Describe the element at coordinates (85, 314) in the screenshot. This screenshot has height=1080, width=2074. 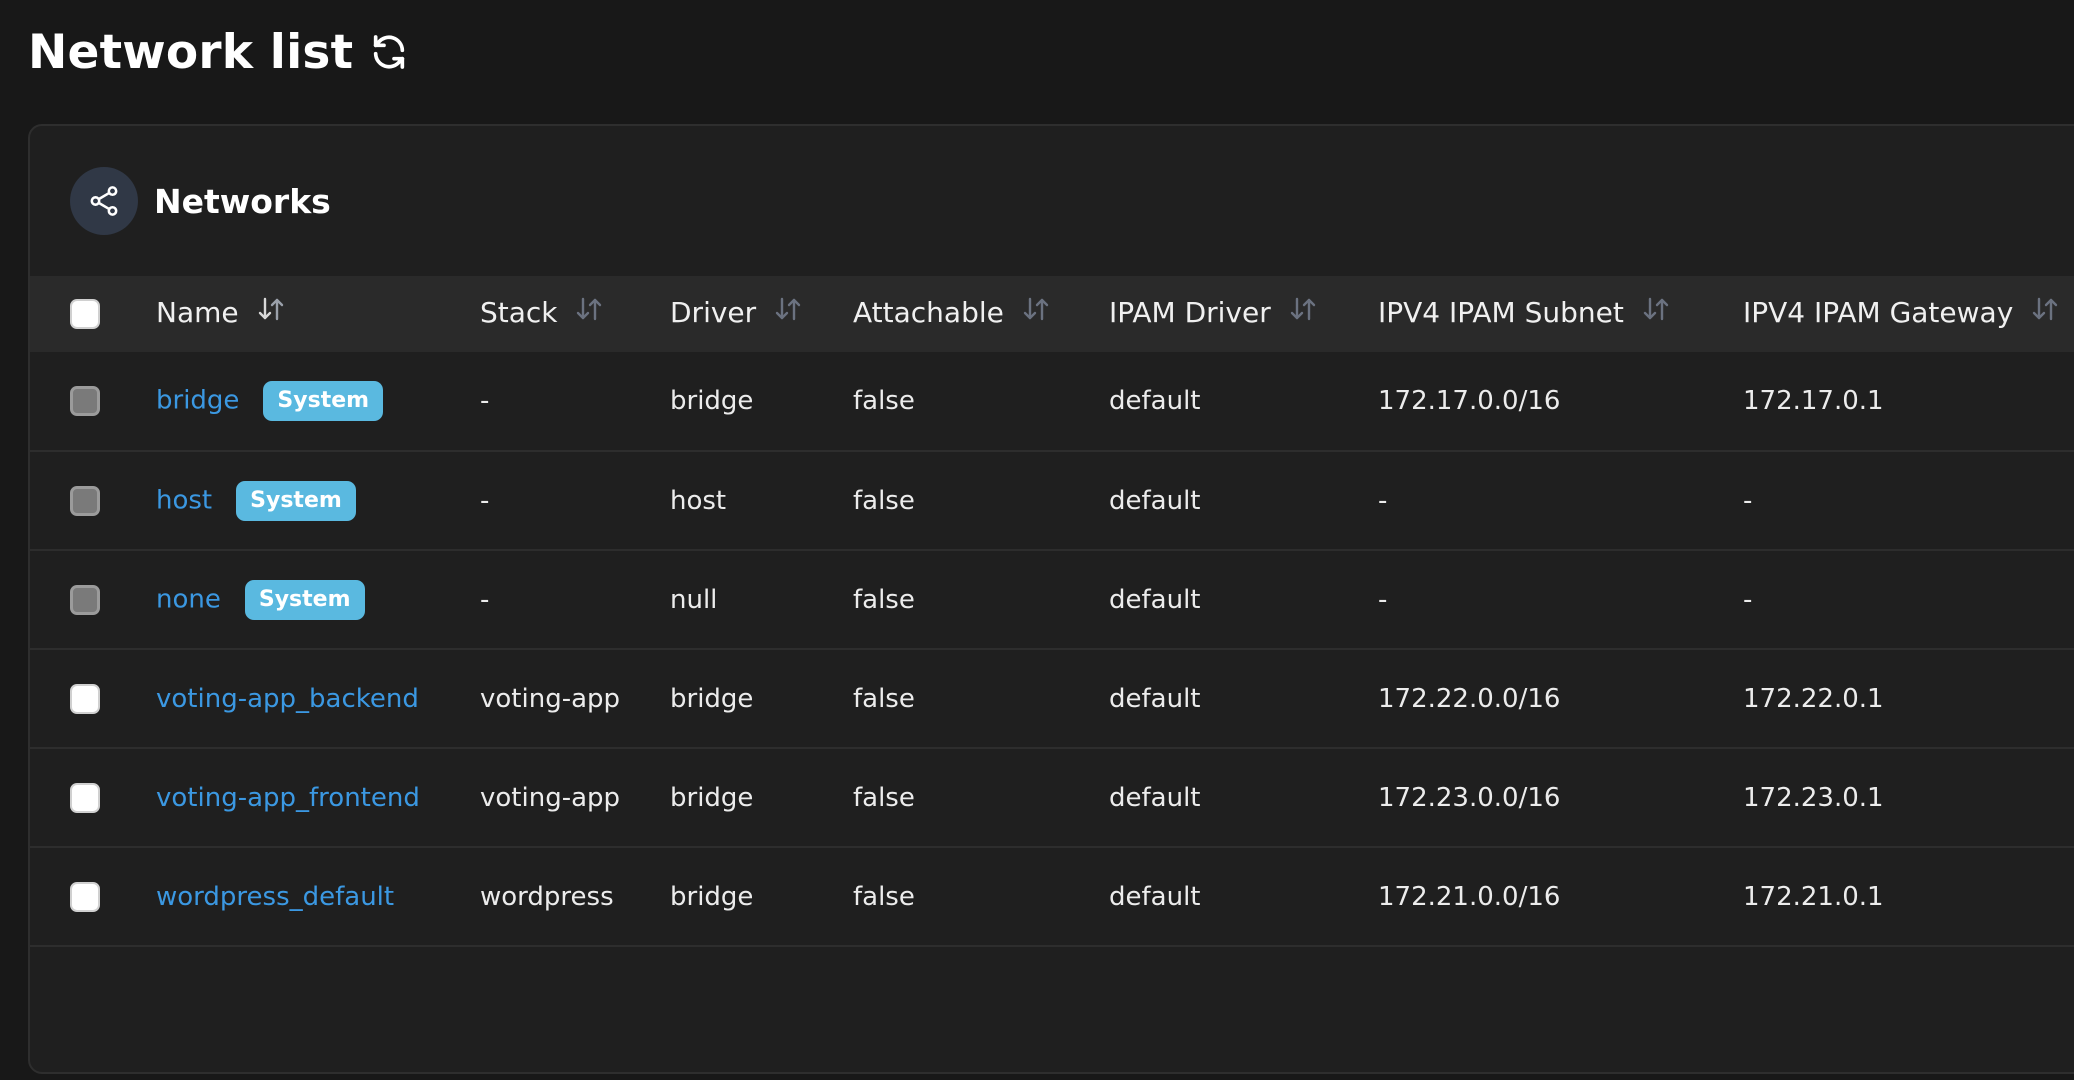
I see `select-all-checkbox` at that location.